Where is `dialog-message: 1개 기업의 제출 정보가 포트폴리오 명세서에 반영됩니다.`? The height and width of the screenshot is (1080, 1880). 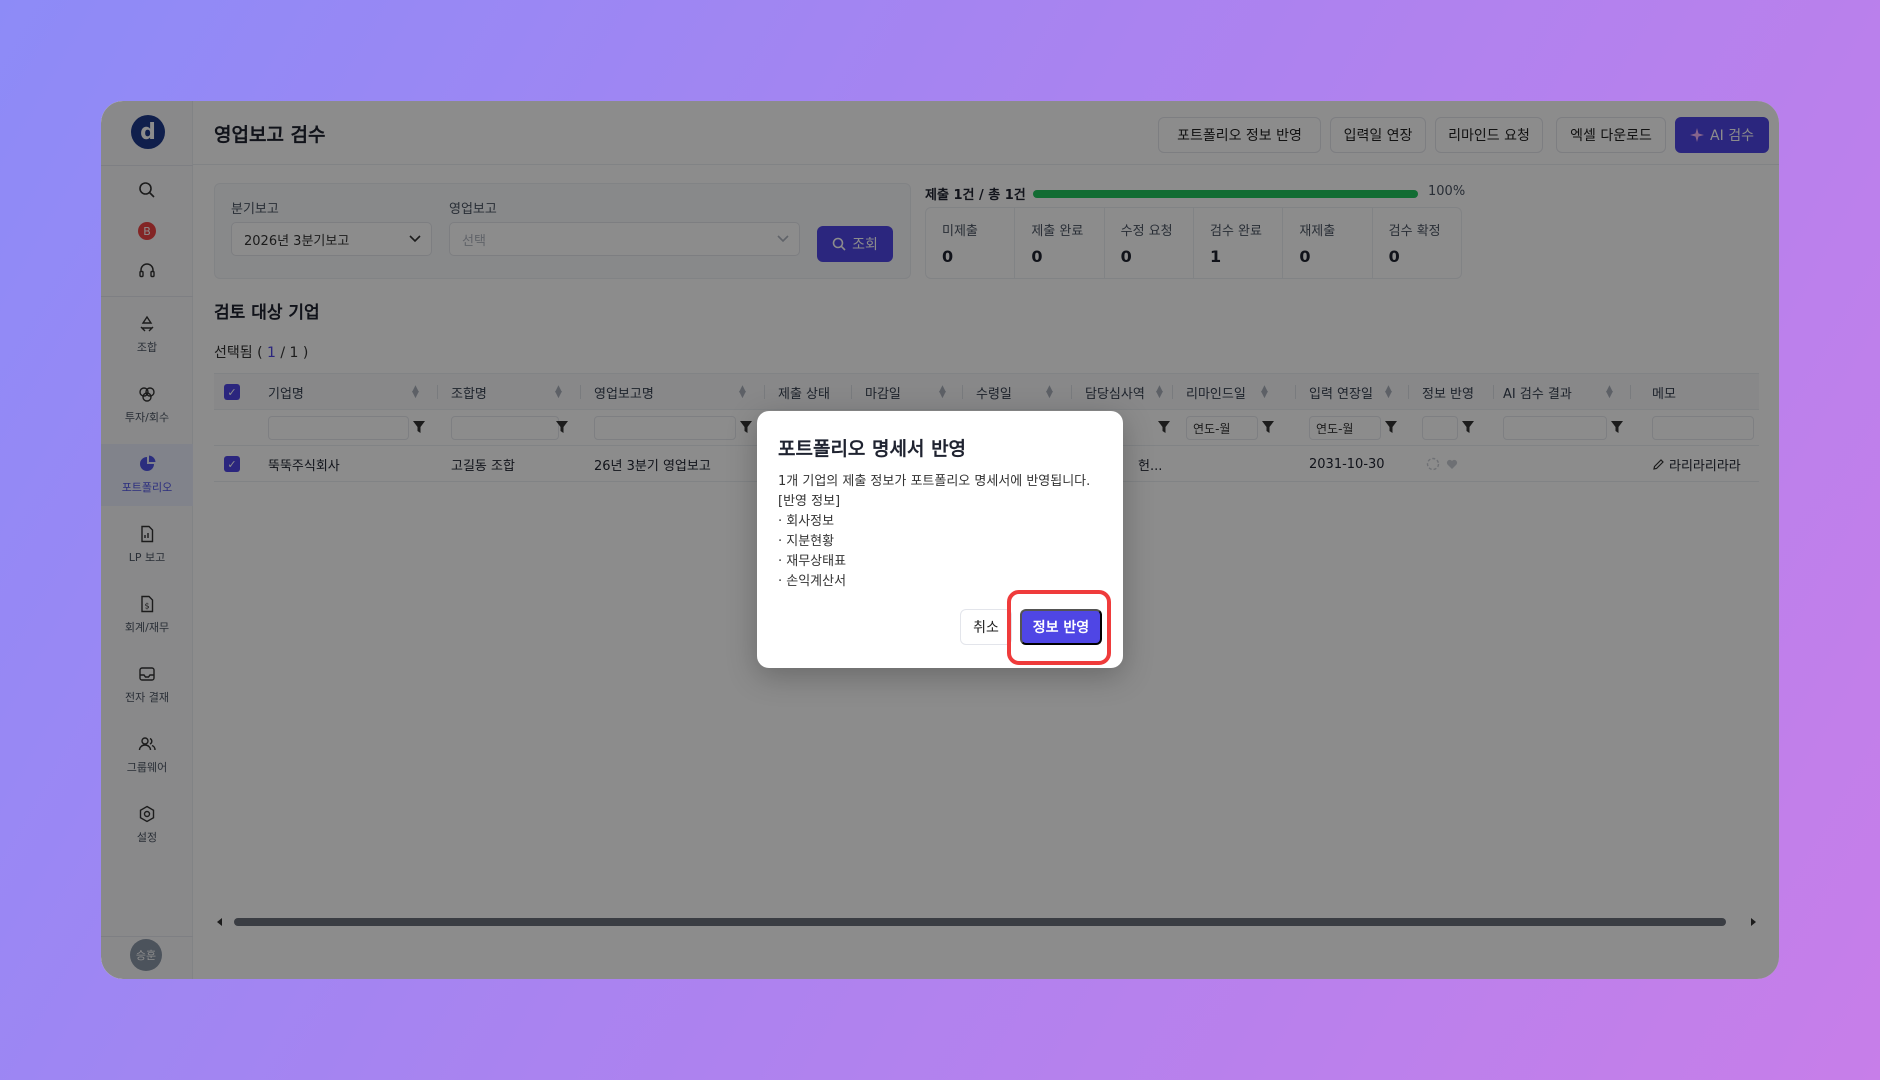 dialog-message: 1개 기업의 제출 정보가 포트폴리오 명세서에 반영됩니다. is located at coordinates (934, 481).